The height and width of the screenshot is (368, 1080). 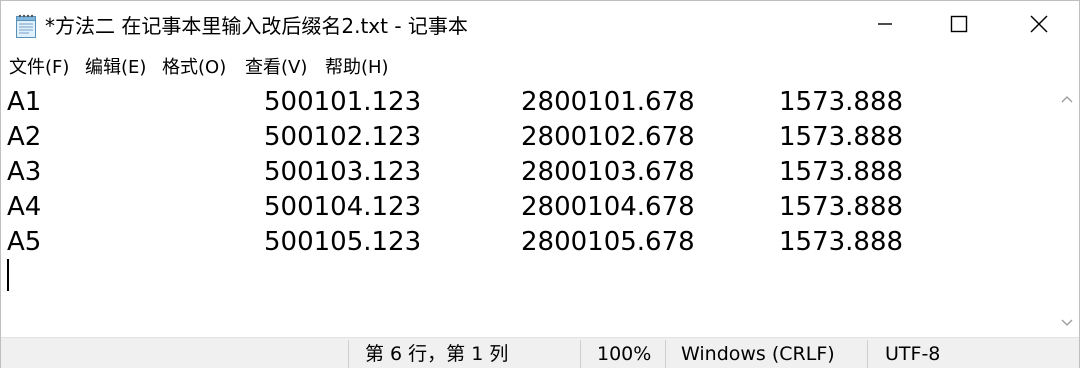 I want to click on line-ending: Windows (CRLF), so click(x=758, y=354).